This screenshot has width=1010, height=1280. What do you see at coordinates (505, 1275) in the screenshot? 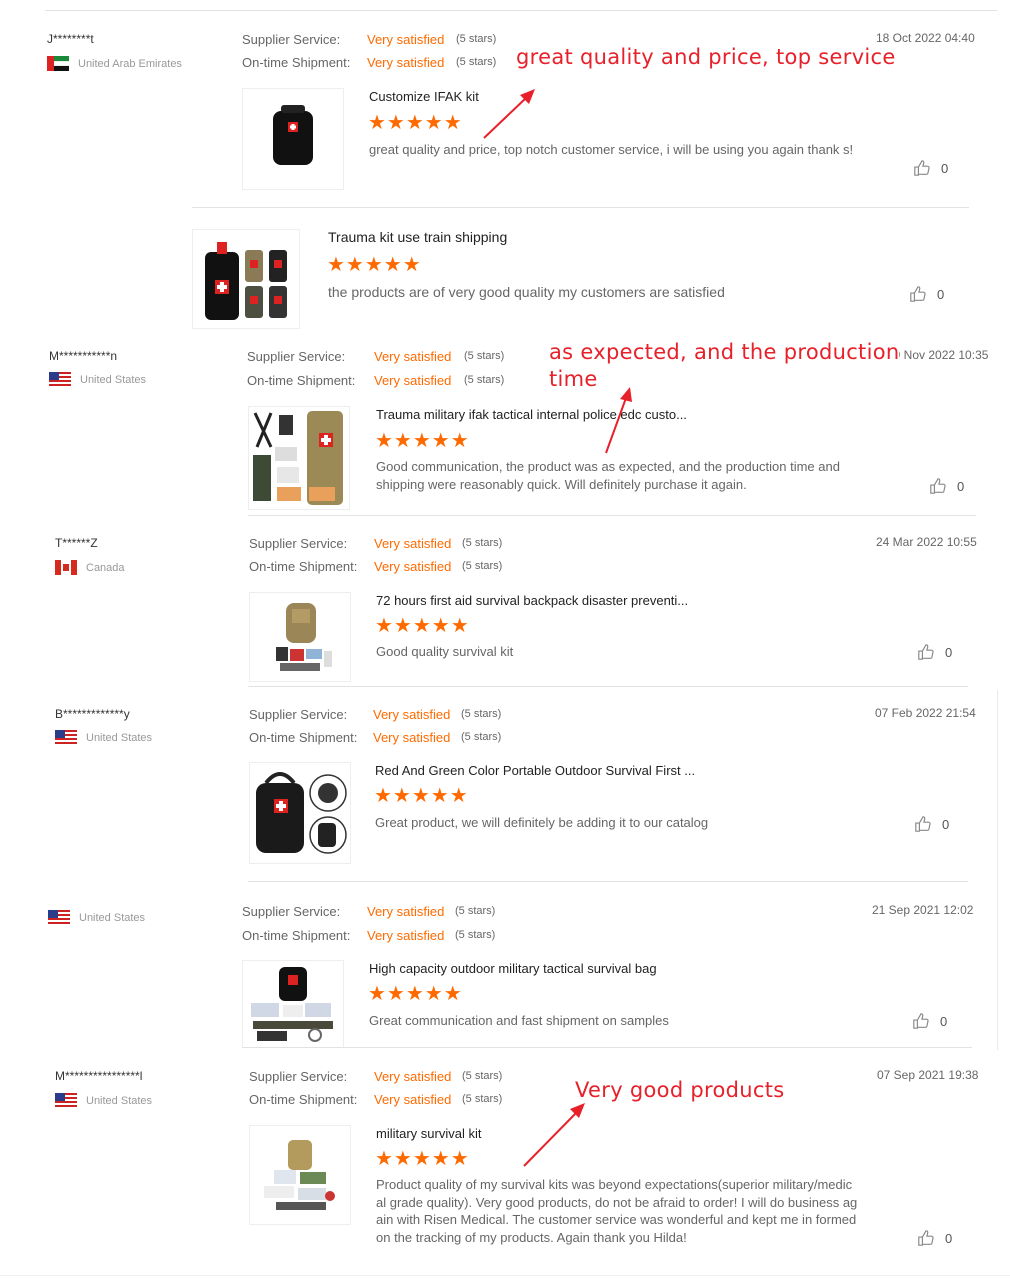
I see `bottom-divider` at bounding box center [505, 1275].